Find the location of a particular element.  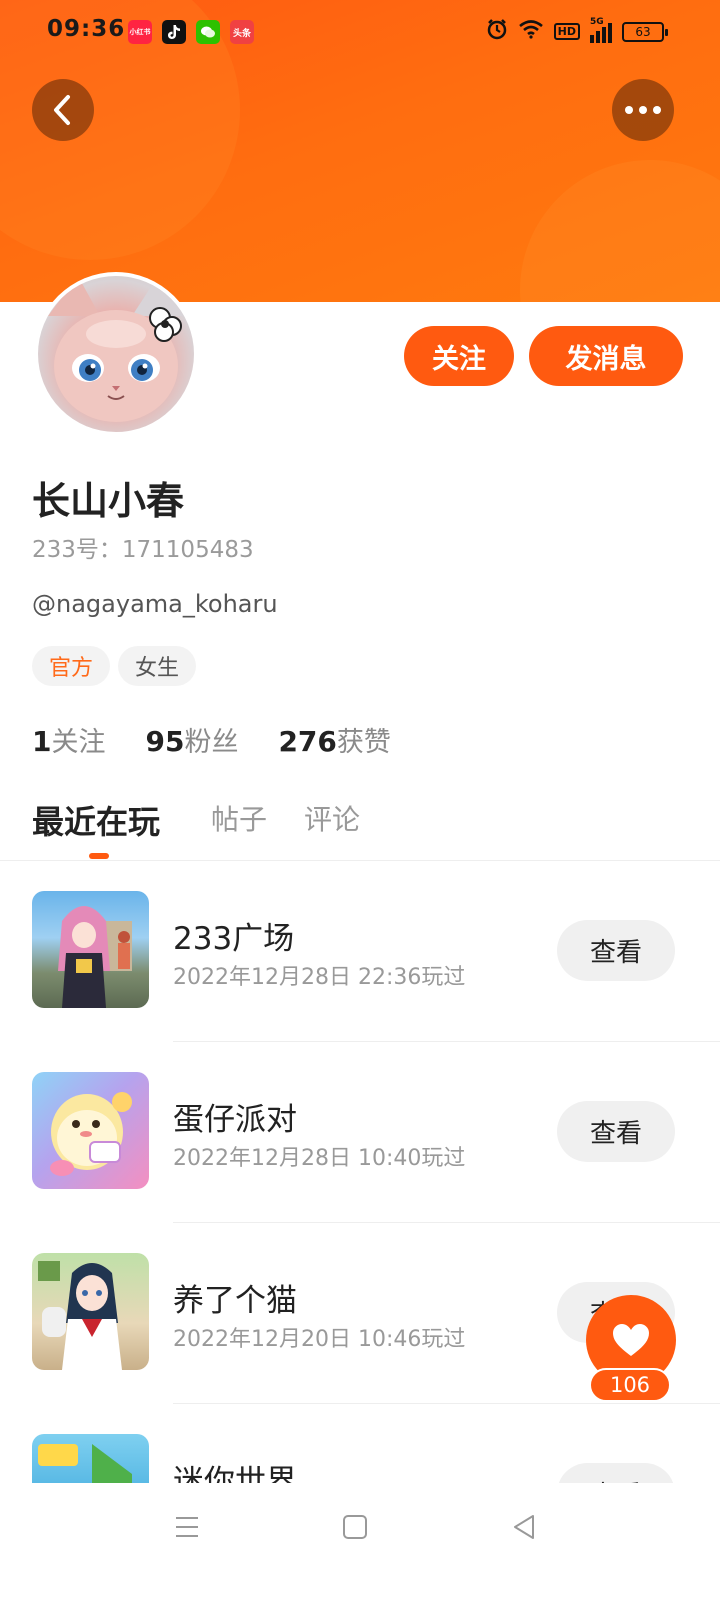

status-right: HD 5G 63 is located at coordinates (577, 31).